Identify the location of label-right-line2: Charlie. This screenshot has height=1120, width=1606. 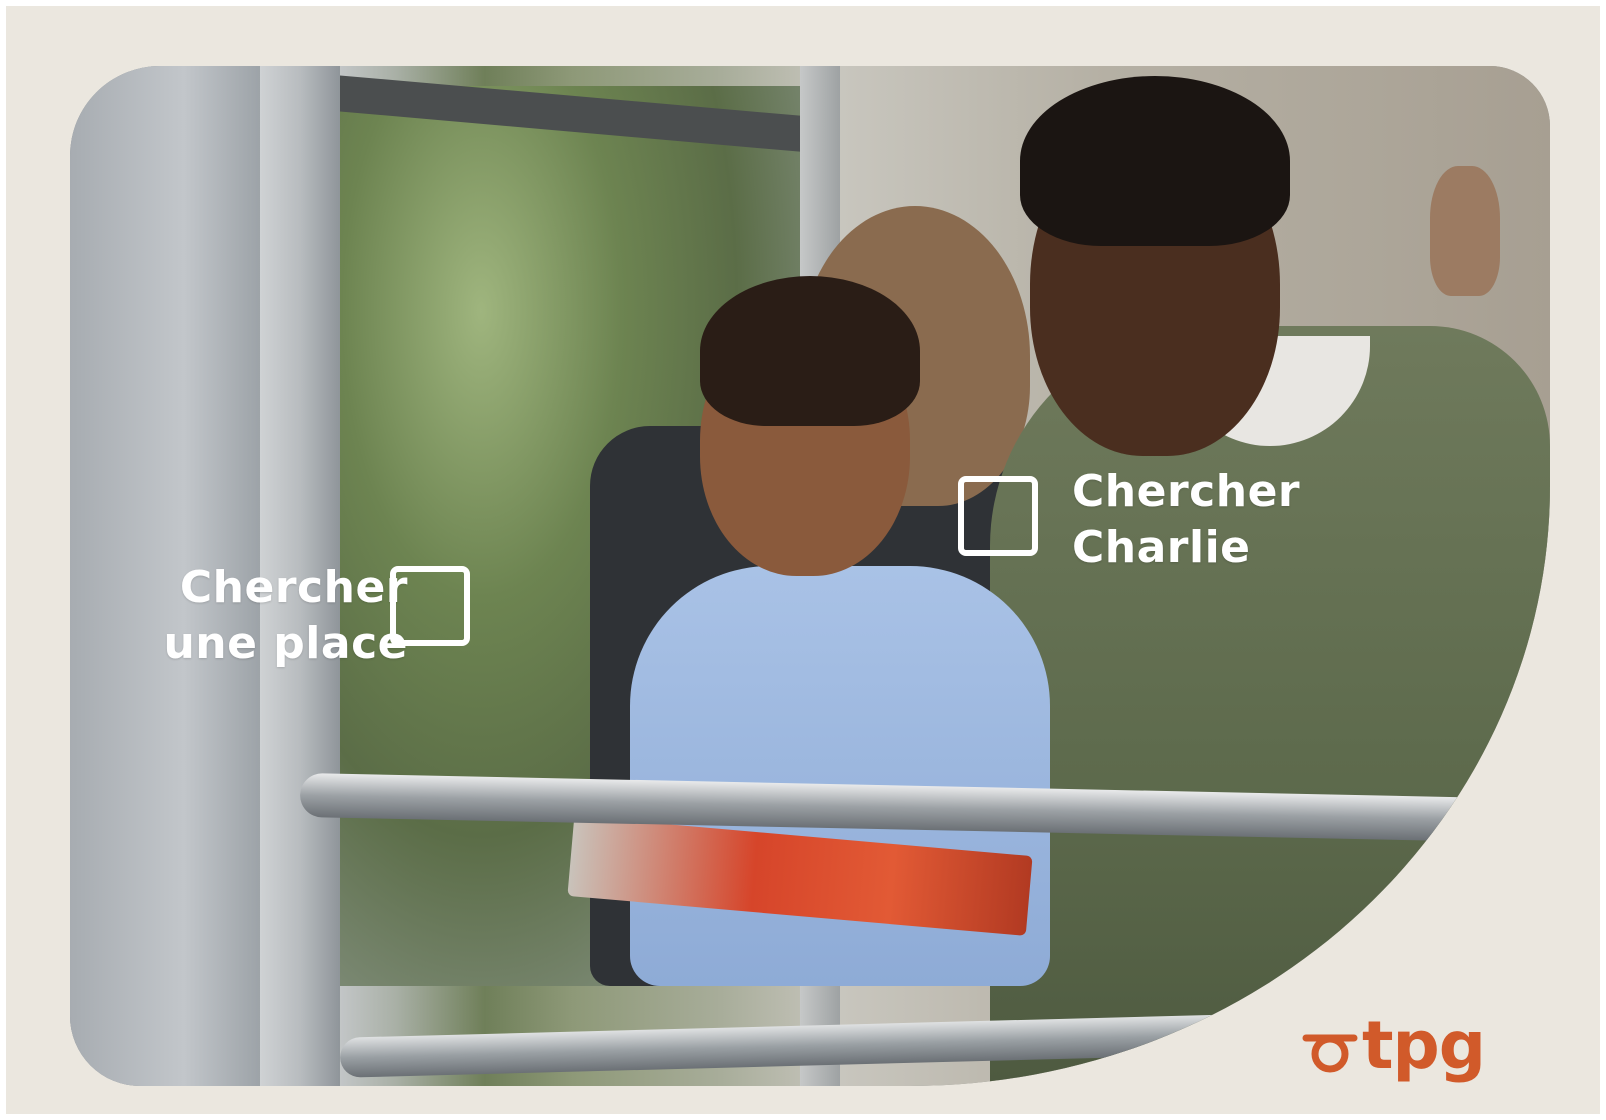
(1161, 547).